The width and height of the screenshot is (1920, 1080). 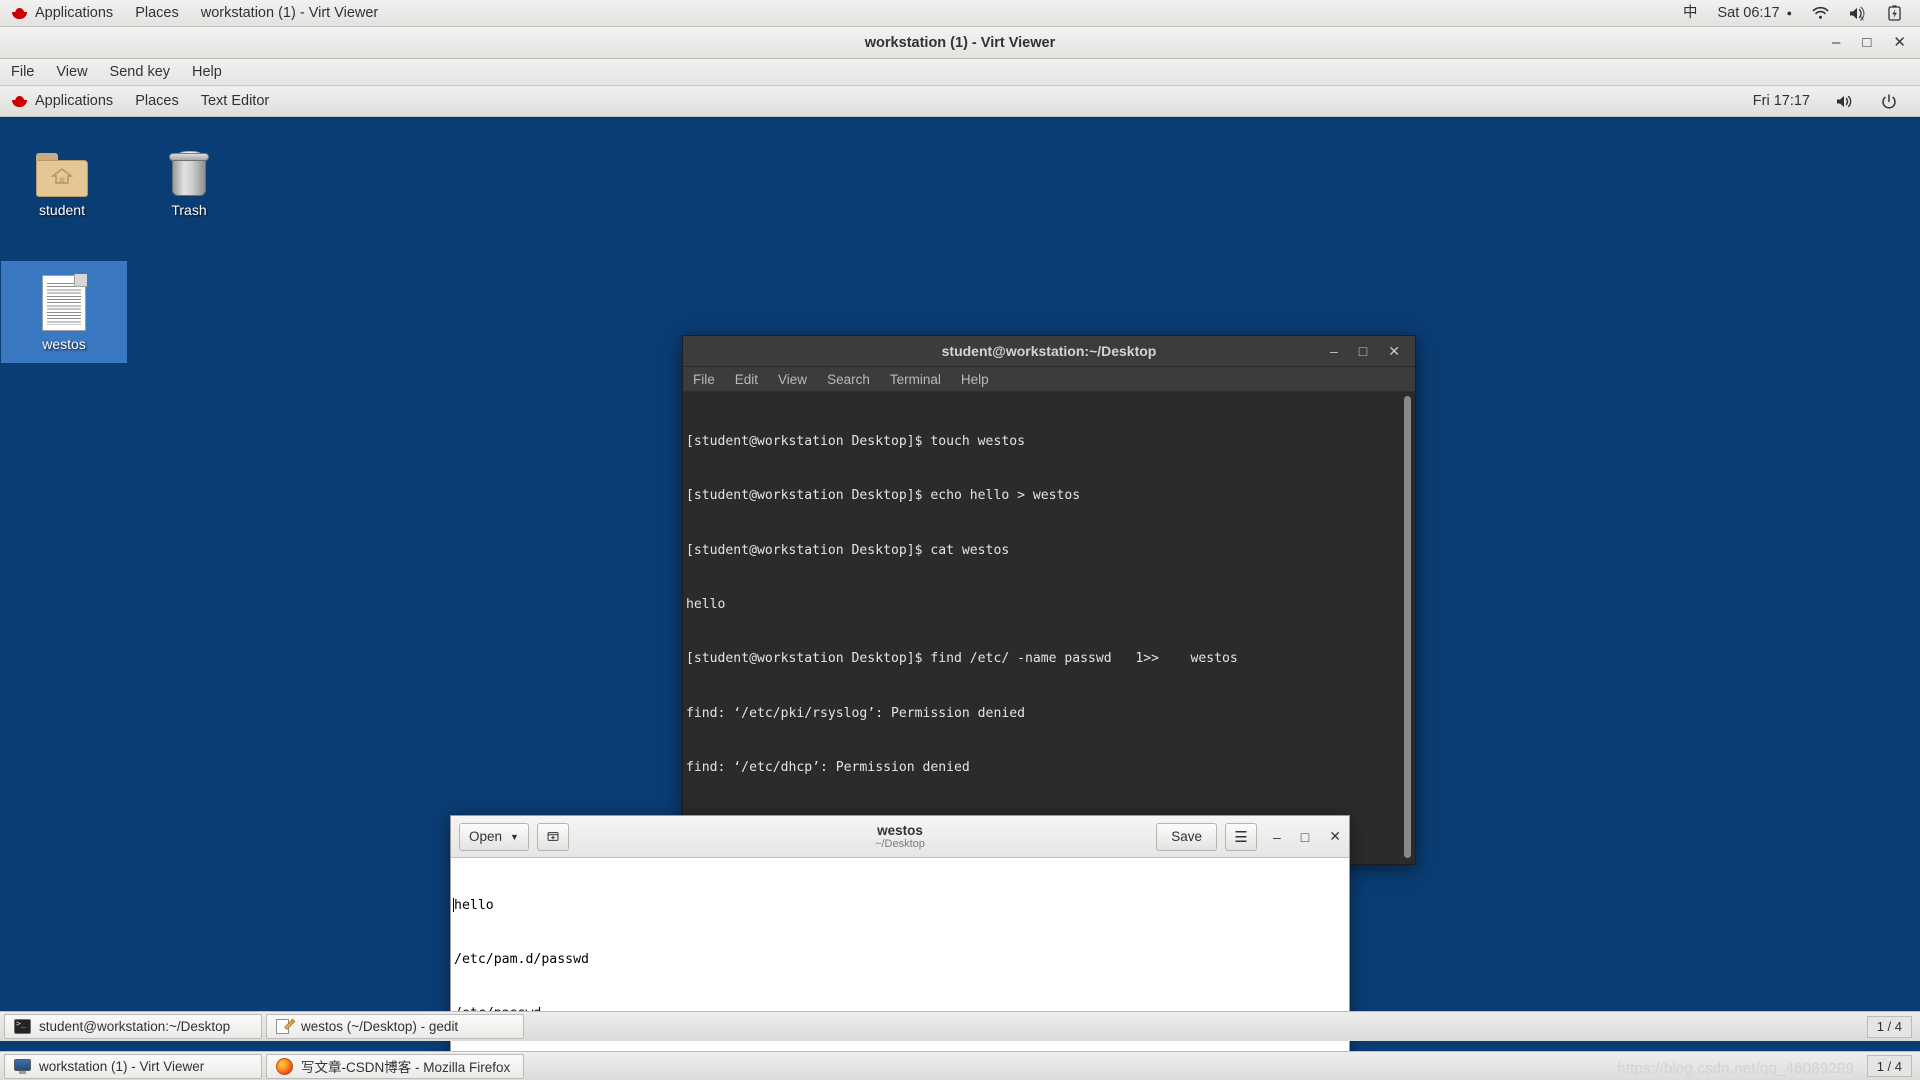 I want to click on host-taskbar-item-firefox: 写文章-CSDN博客 - Mozilla Firefox, so click(x=395, y=1066).